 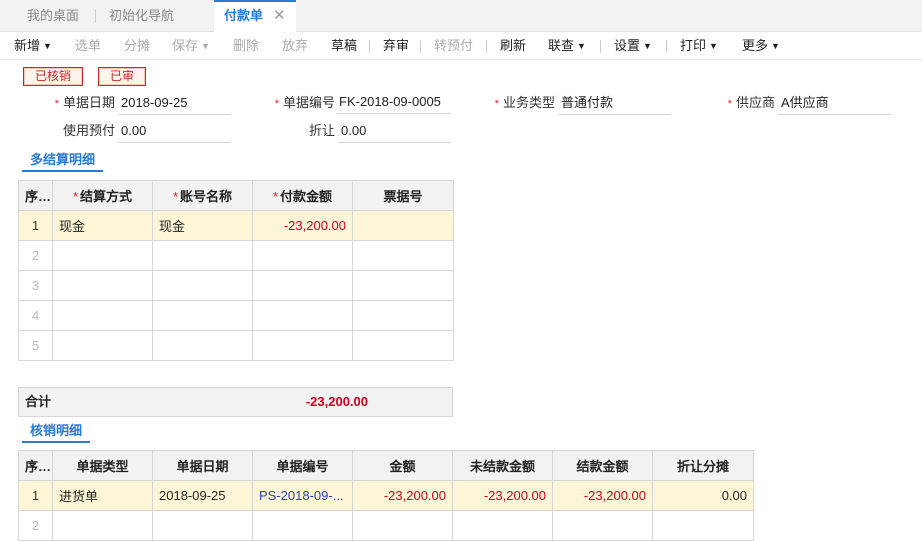 What do you see at coordinates (38, 401) in the screenshot?
I see `total-label: 合计` at bounding box center [38, 401].